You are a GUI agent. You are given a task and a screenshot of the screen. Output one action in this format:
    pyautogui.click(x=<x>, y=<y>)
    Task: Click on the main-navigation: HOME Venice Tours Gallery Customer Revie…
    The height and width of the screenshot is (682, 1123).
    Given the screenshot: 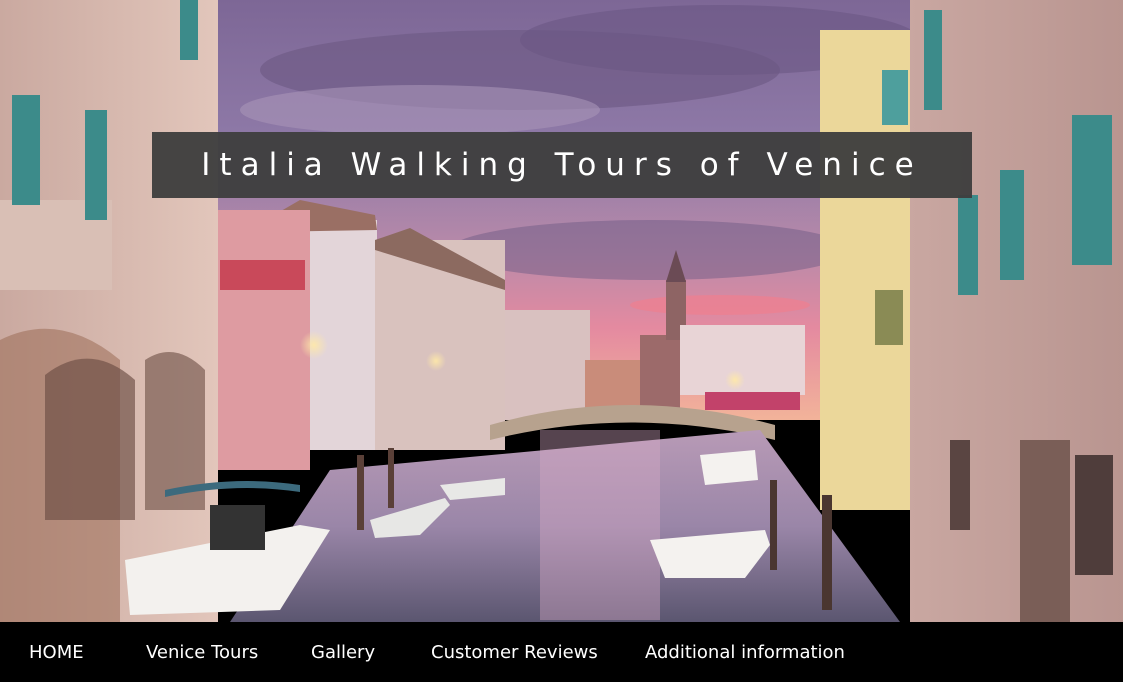 What is the action you would take?
    pyautogui.click(x=561, y=652)
    